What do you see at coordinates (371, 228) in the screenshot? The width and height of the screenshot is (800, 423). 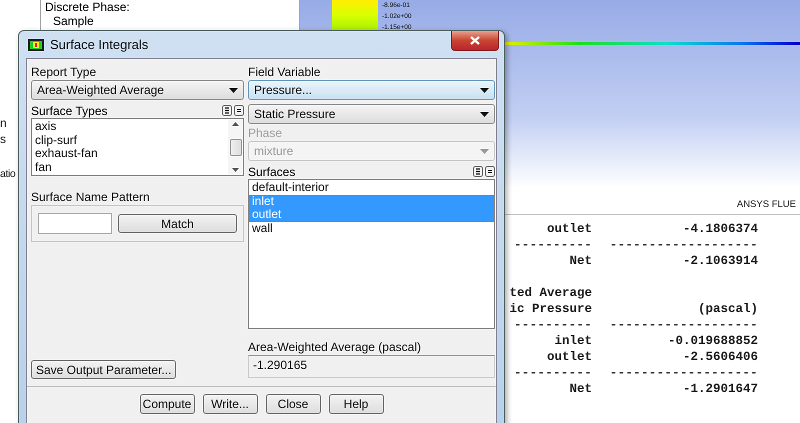 I see `list-item: wall` at bounding box center [371, 228].